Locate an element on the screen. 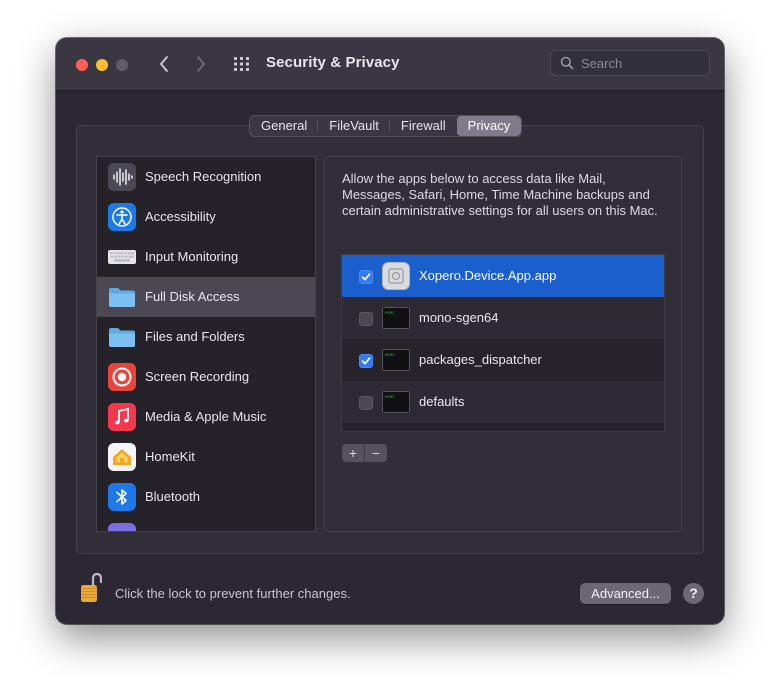  bluetooth-icon is located at coordinates (122, 497).